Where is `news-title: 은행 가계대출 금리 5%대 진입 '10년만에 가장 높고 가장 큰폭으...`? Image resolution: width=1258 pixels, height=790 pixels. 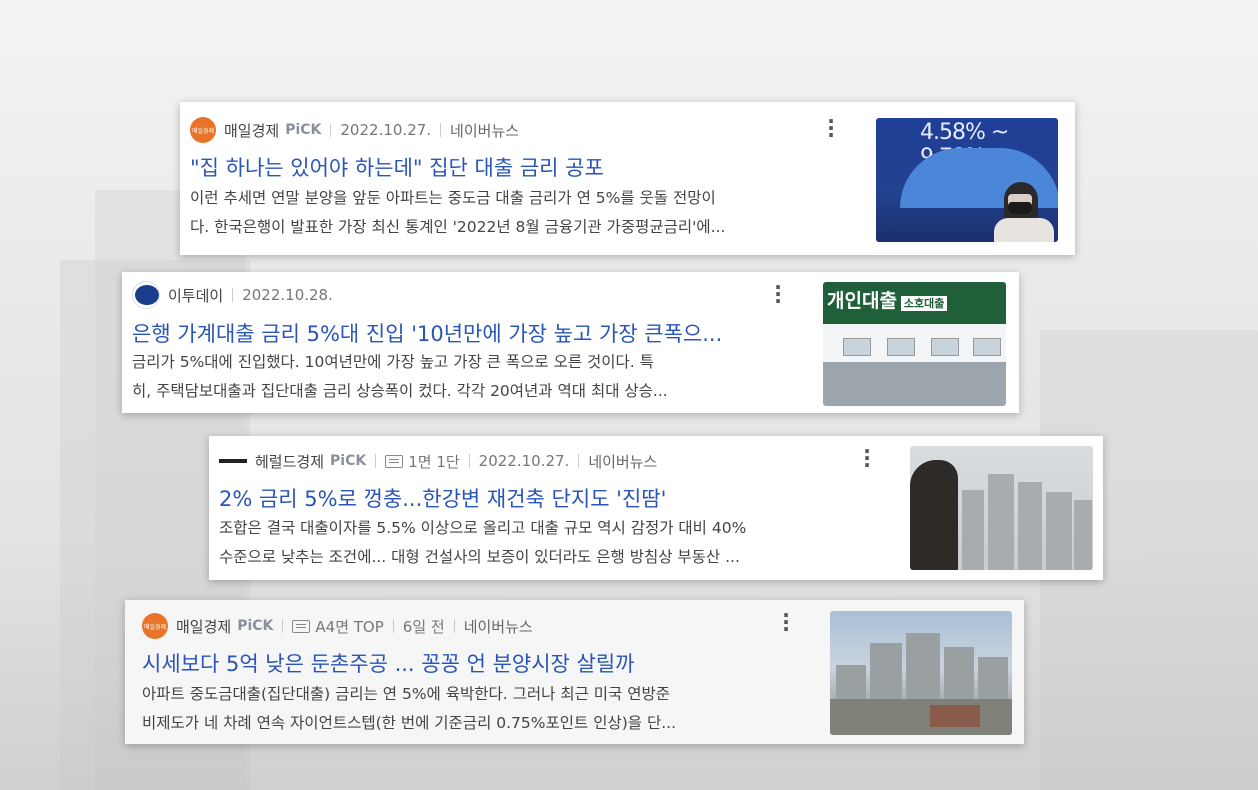 news-title: 은행 가계대출 금리 5%대 진입 '10년만에 가장 높고 가장 큰폭으... is located at coordinates (477, 333).